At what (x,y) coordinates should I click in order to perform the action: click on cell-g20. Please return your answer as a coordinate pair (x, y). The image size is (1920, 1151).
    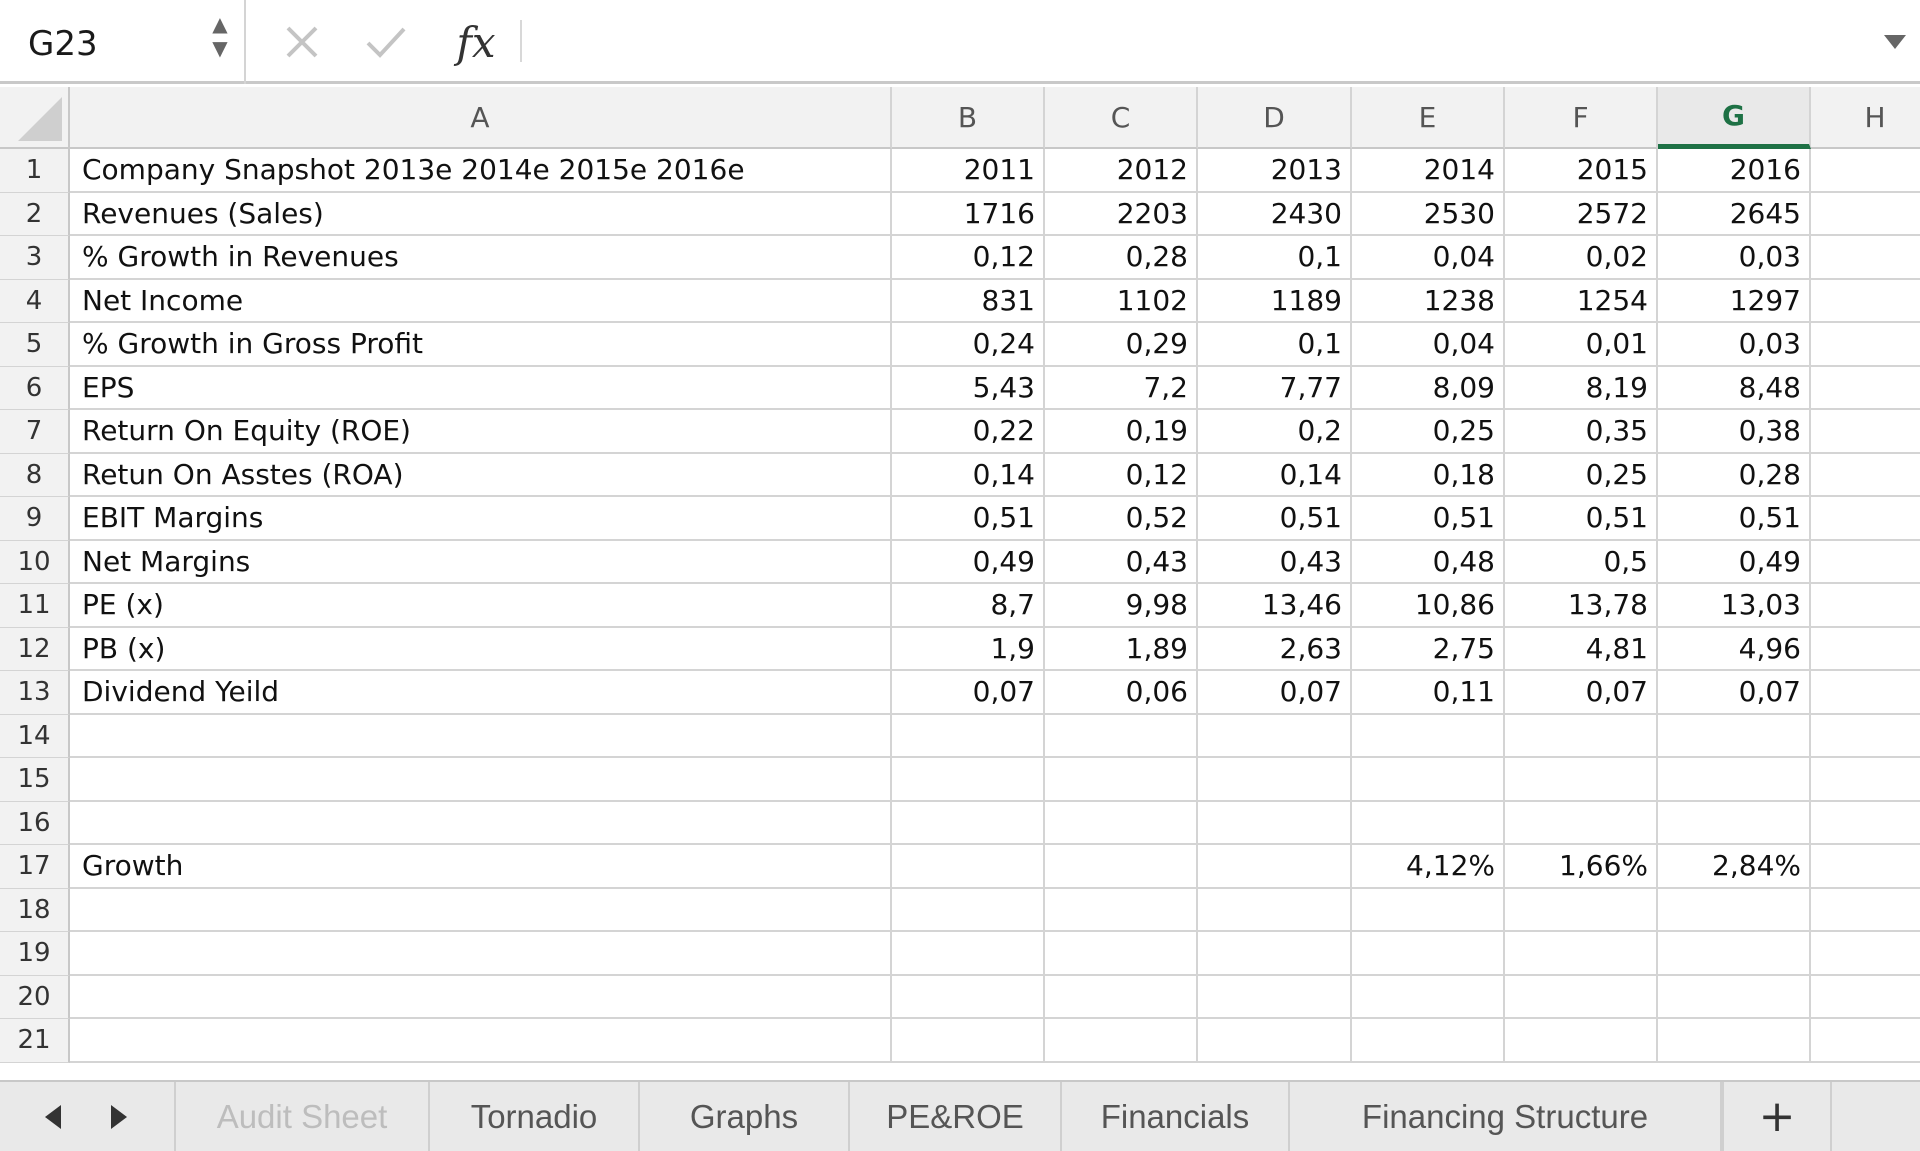
    Looking at the image, I should click on (1734, 997).